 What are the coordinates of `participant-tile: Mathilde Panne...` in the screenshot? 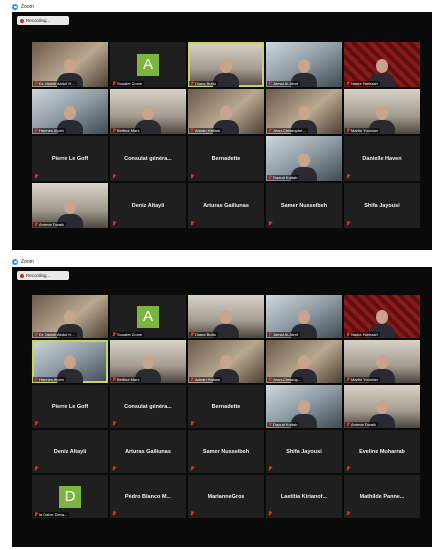 It's located at (382, 496).